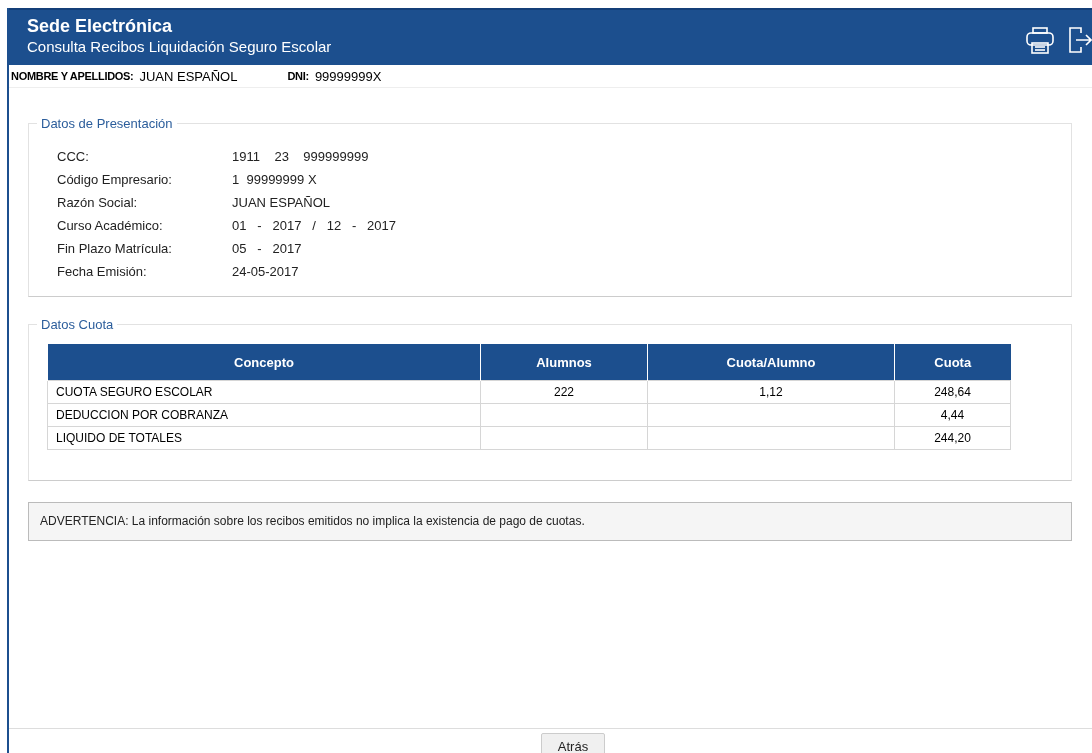 The image size is (1092, 753). I want to click on field-value: 05 - 2017, so click(267, 248).